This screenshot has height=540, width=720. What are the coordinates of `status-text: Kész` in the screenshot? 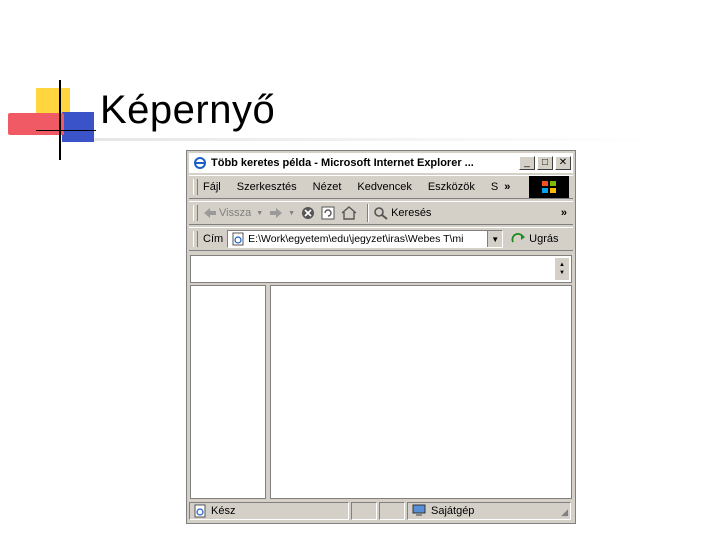 It's located at (223, 511).